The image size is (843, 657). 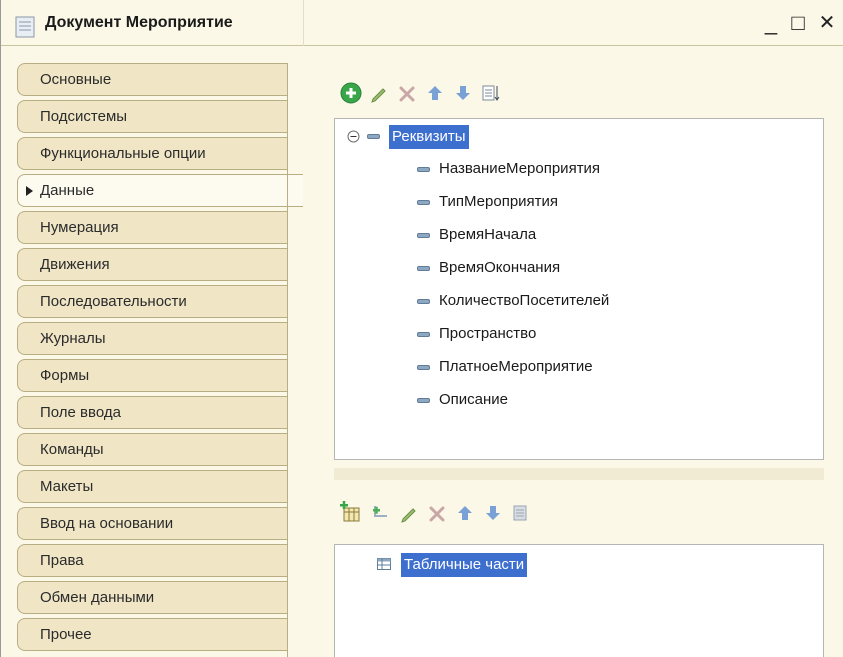 I want to click on sidebar-item-movements: Движения, so click(x=152, y=264).